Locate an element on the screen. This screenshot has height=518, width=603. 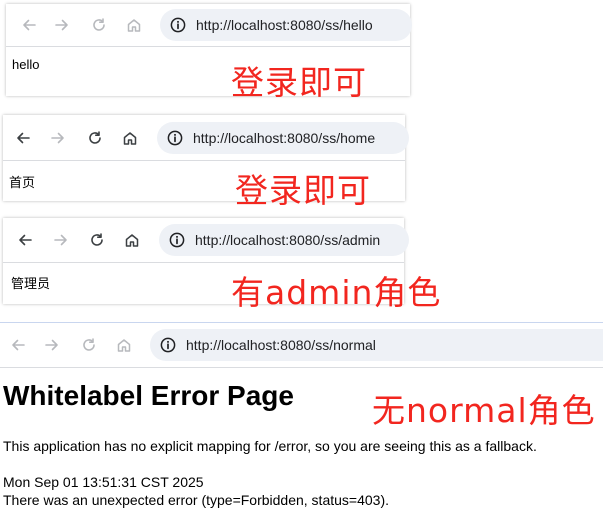
url-text: http://localhost:8080/ss/admin is located at coordinates (288, 240).